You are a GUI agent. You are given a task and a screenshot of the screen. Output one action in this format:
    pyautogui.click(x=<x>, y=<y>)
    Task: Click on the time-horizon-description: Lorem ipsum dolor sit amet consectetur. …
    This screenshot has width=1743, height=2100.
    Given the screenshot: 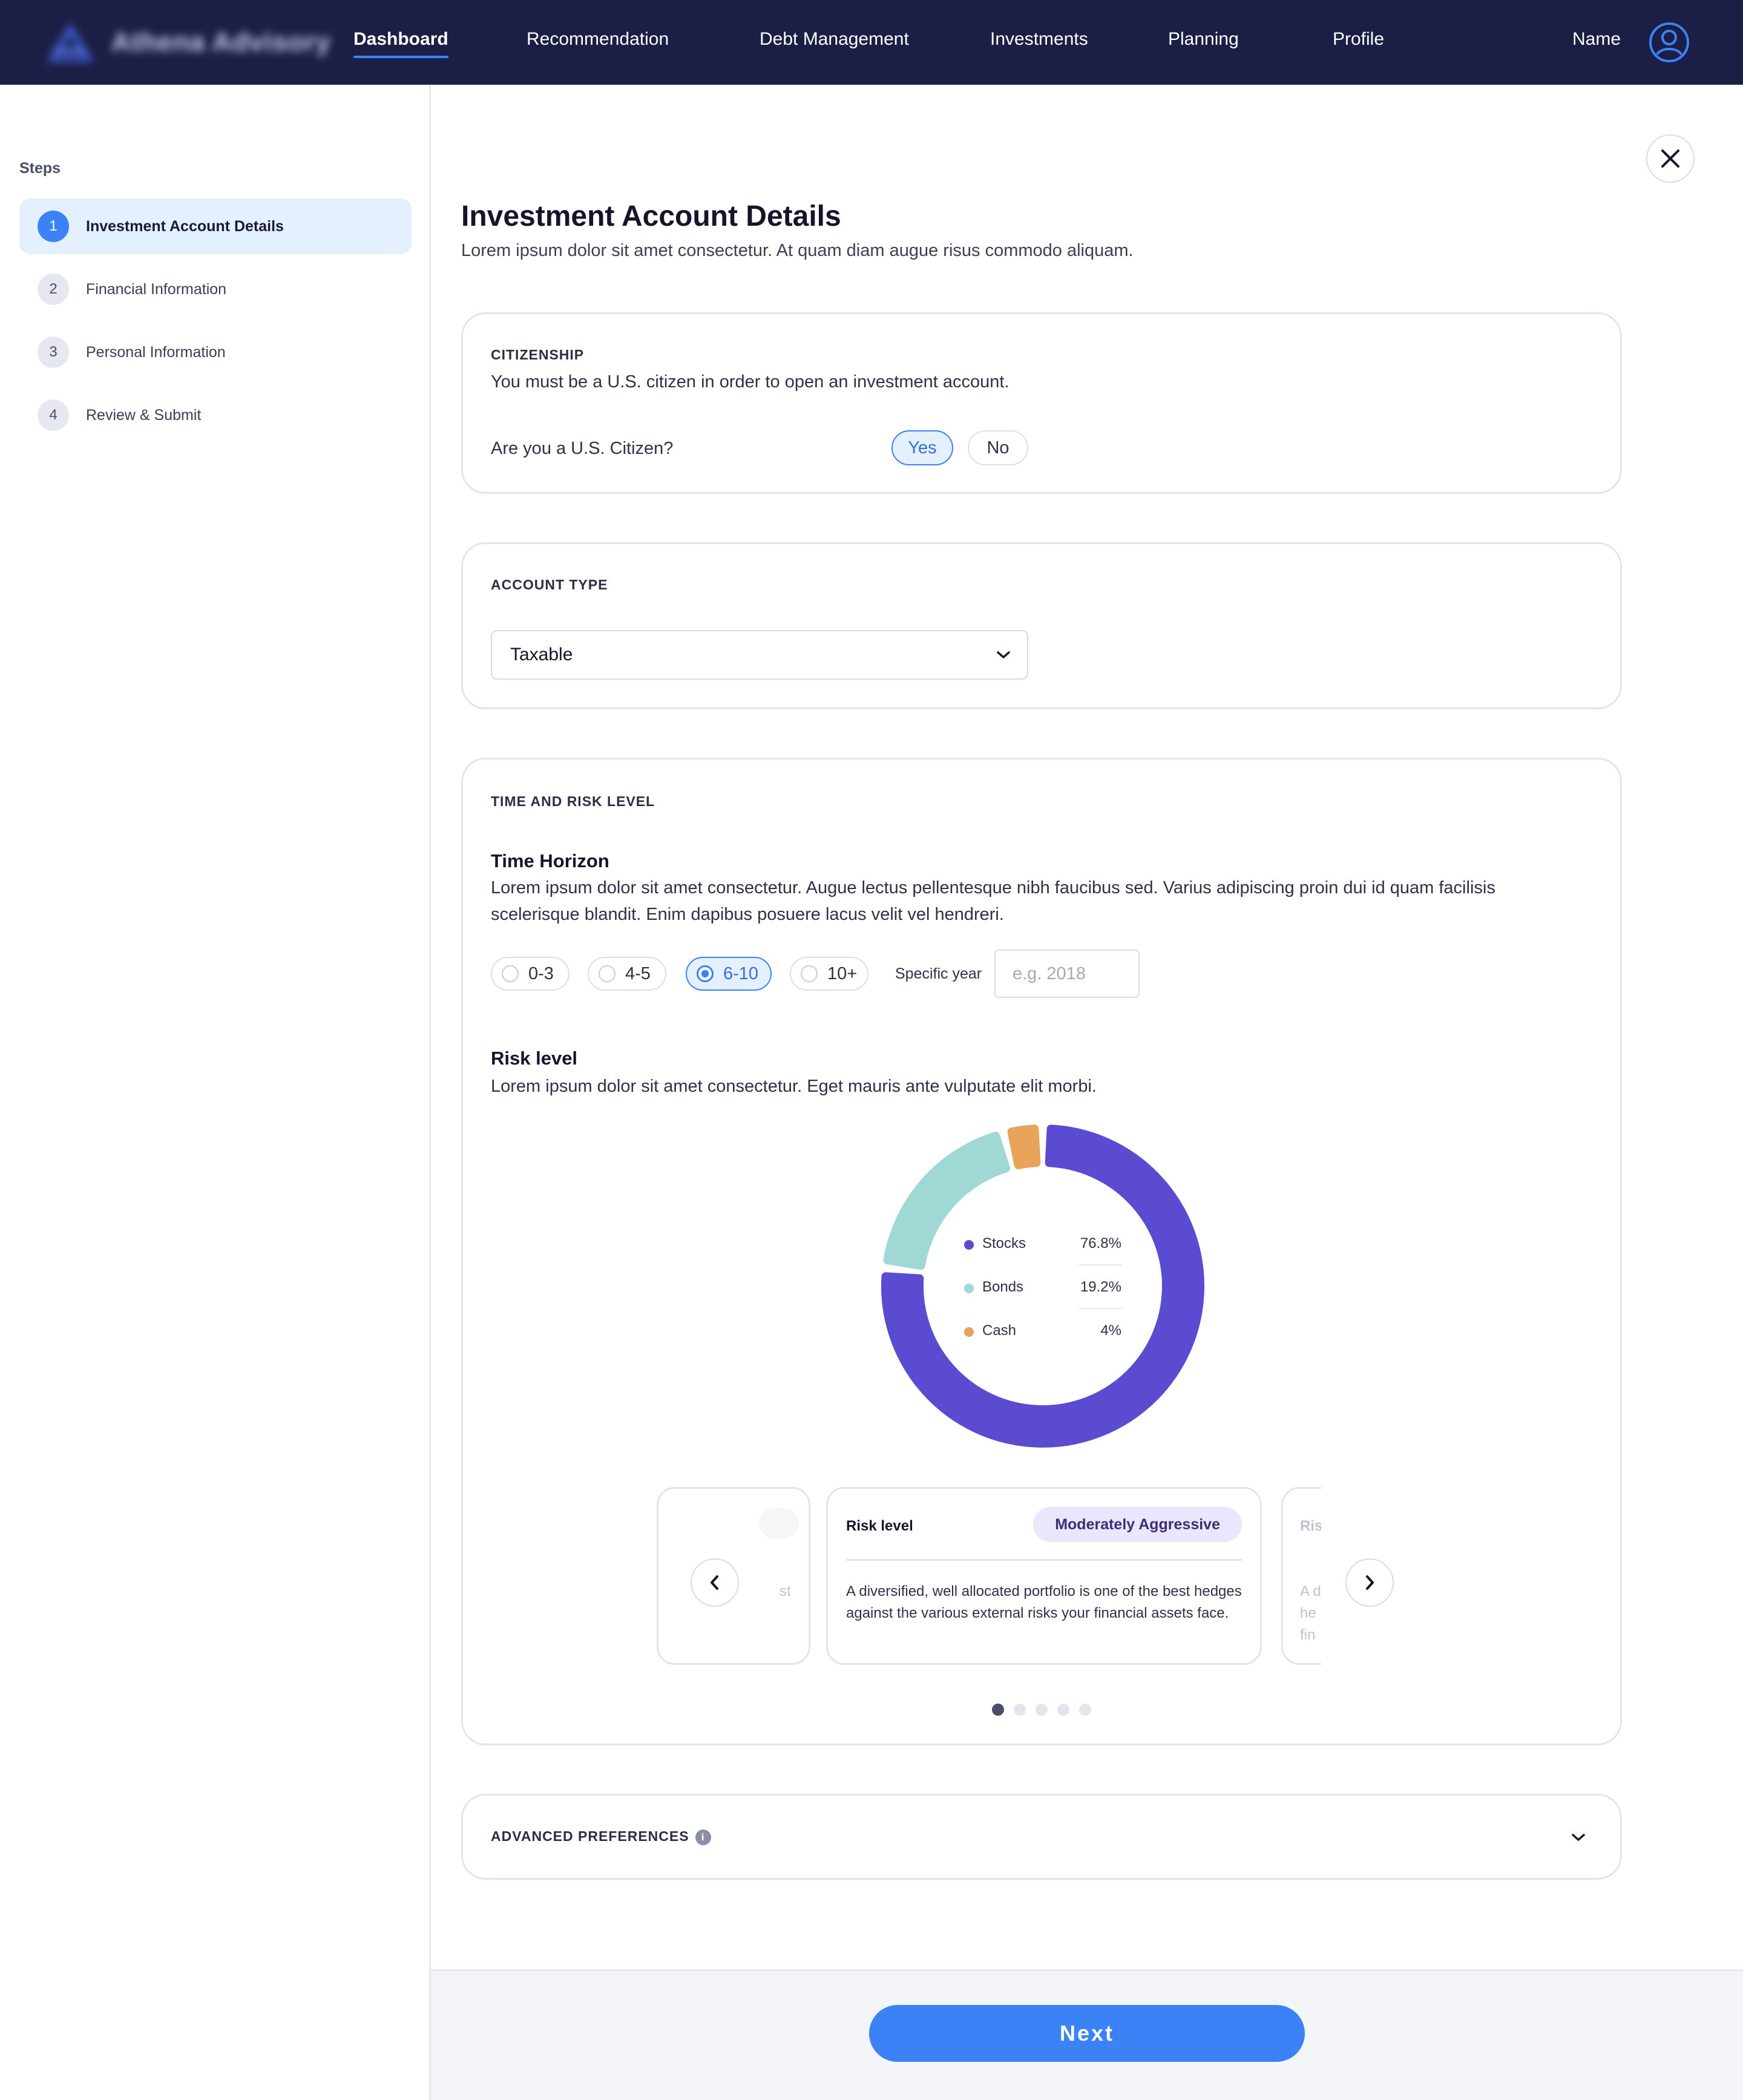 What is the action you would take?
    pyautogui.click(x=1047, y=901)
    